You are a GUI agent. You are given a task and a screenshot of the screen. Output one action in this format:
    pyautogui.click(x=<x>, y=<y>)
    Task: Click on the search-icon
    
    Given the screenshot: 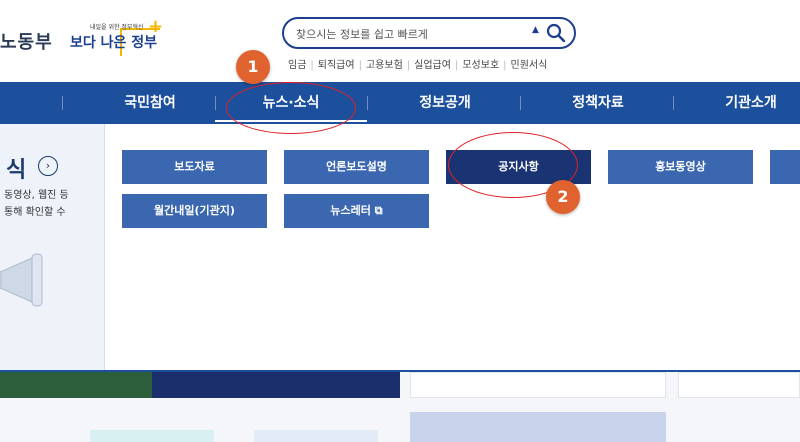 What is the action you would take?
    pyautogui.click(x=556, y=33)
    